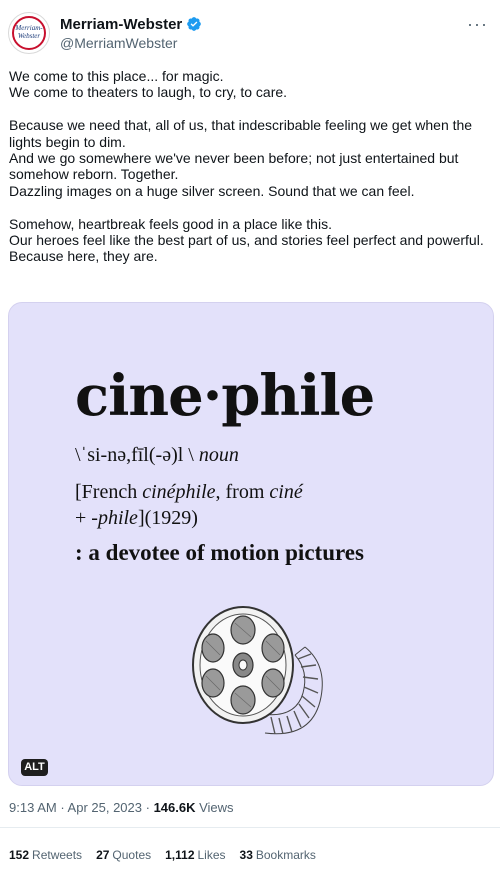 The height and width of the screenshot is (875, 500). What do you see at coordinates (246, 855) in the screenshot?
I see `bookmarks-count: 33` at bounding box center [246, 855].